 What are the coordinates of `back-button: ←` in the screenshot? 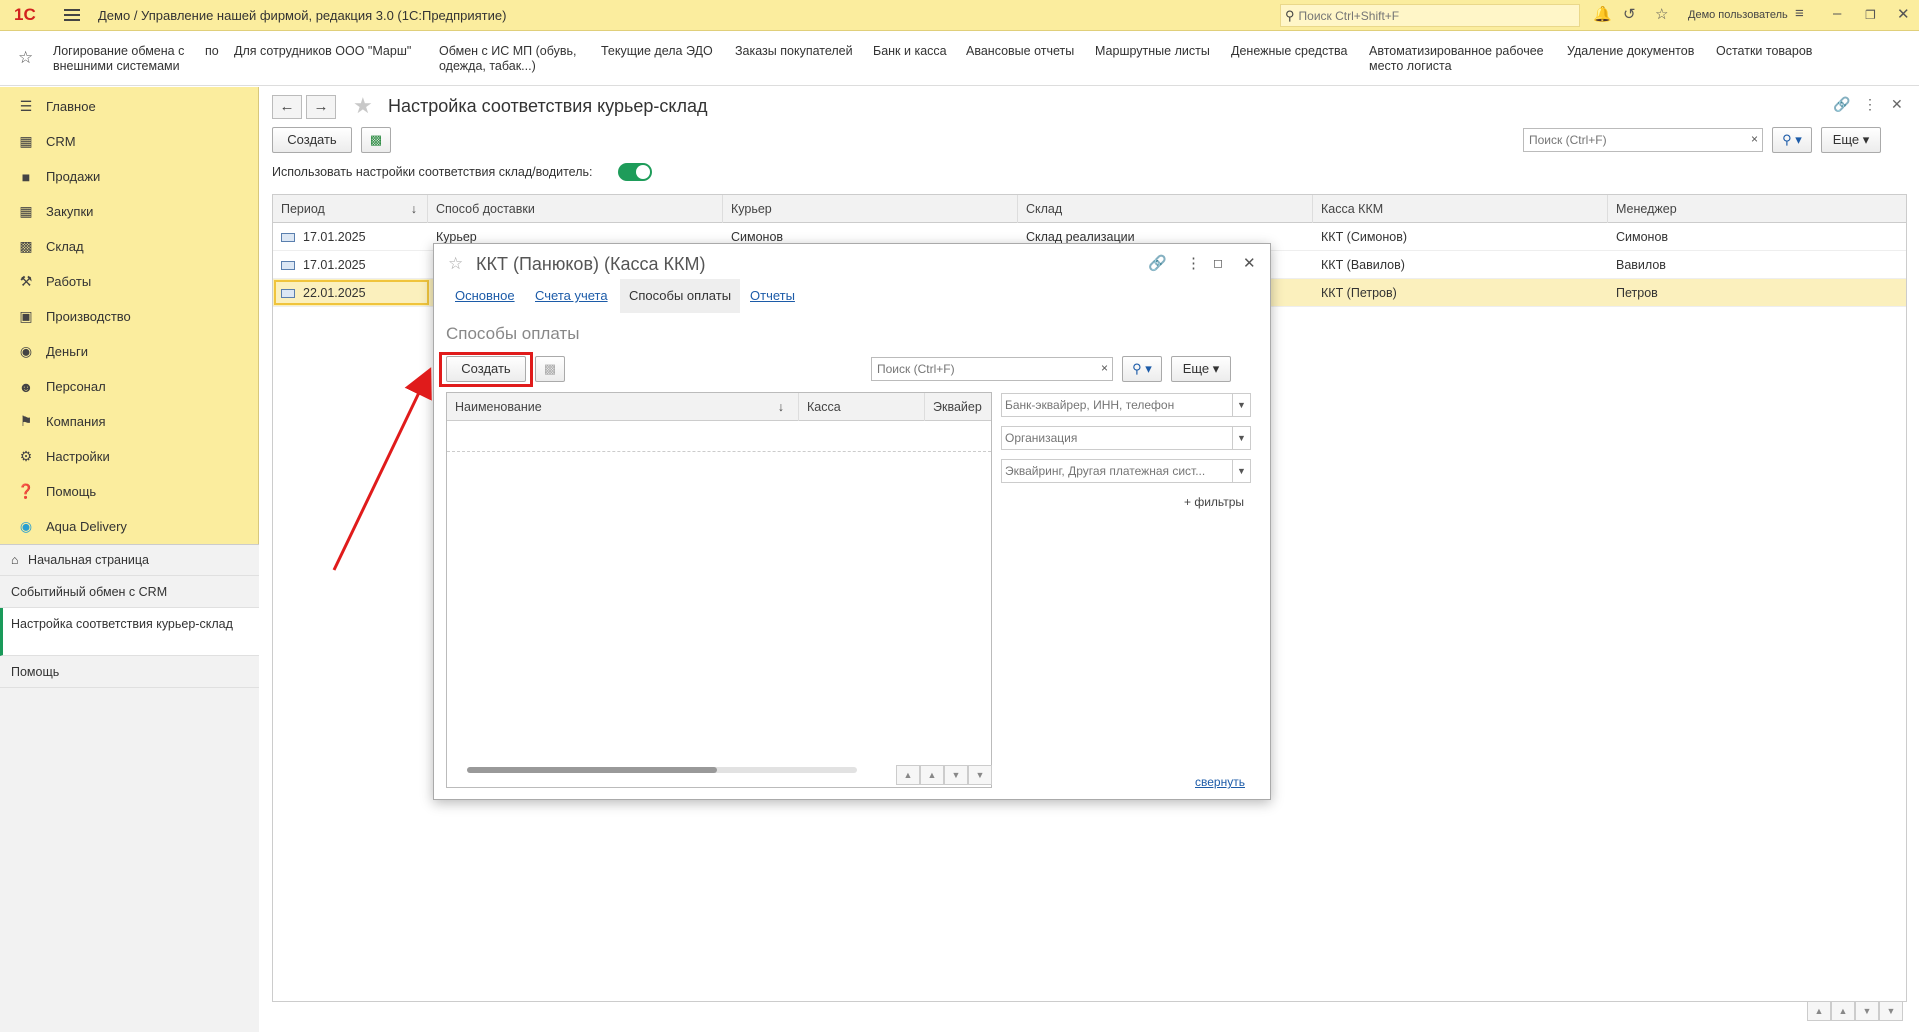 It's located at (287, 107).